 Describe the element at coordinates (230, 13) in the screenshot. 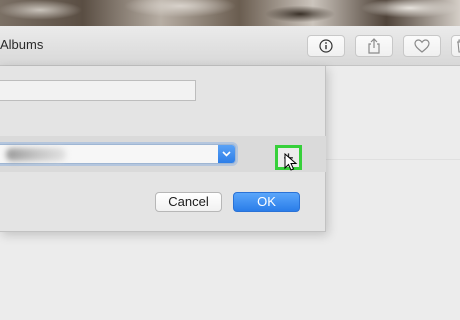

I see `desktop-wallpaper` at that location.